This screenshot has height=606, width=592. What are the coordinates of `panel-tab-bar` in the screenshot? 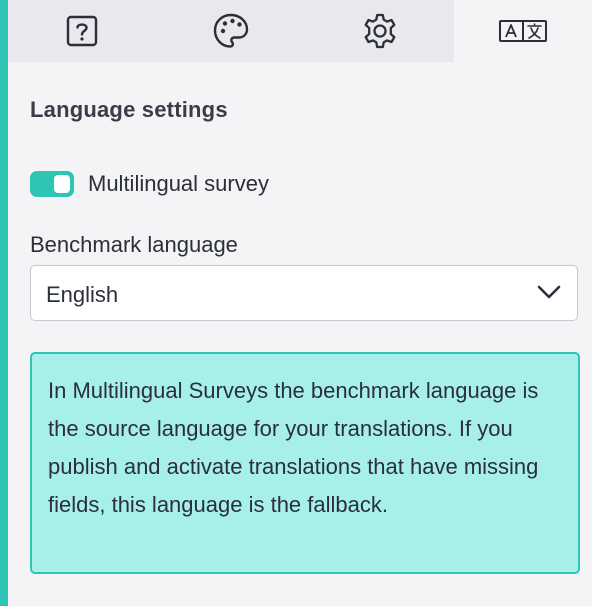 It's located at (300, 31).